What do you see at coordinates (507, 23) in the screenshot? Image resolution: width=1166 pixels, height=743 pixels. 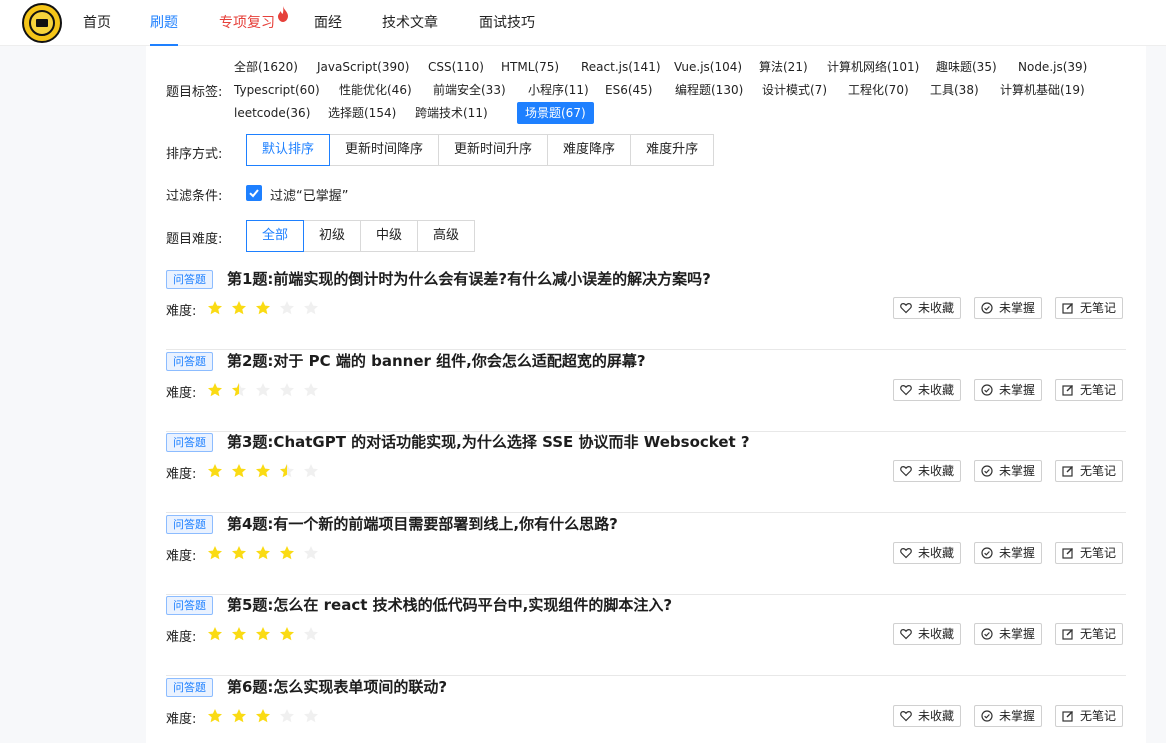 I see `nav-interview-tips: 面试技巧` at bounding box center [507, 23].